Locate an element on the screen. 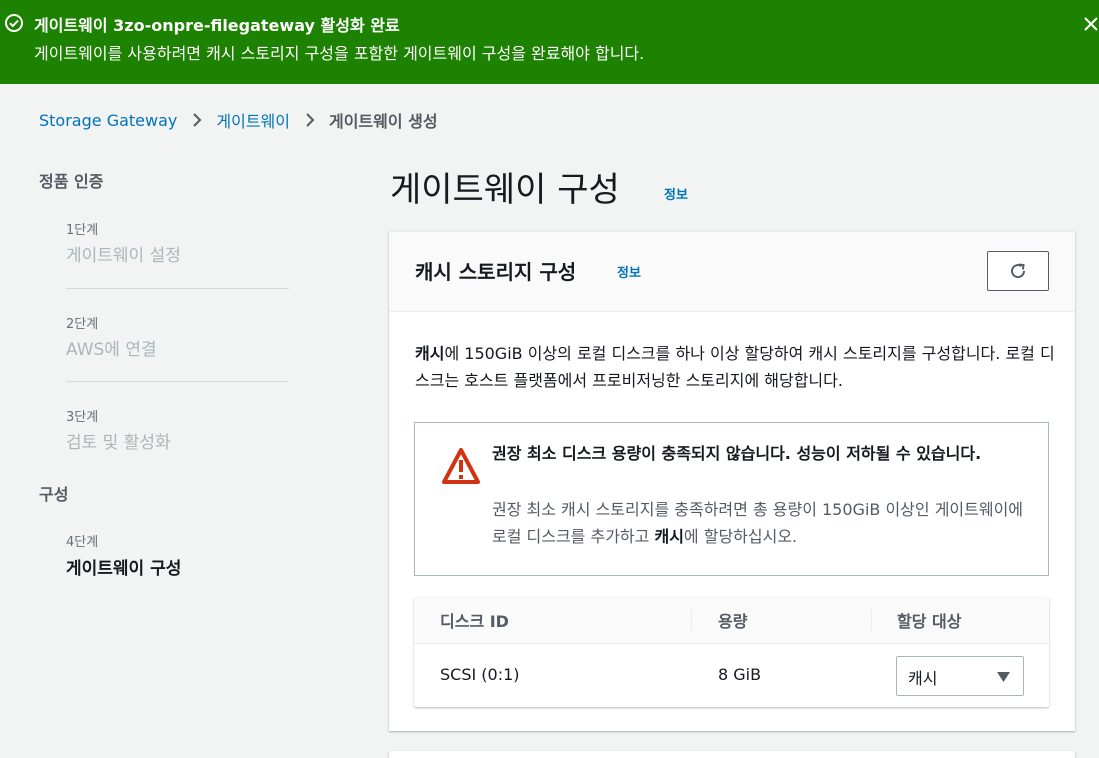  column-header-disk-id: 디스크 ID is located at coordinates (474, 621).